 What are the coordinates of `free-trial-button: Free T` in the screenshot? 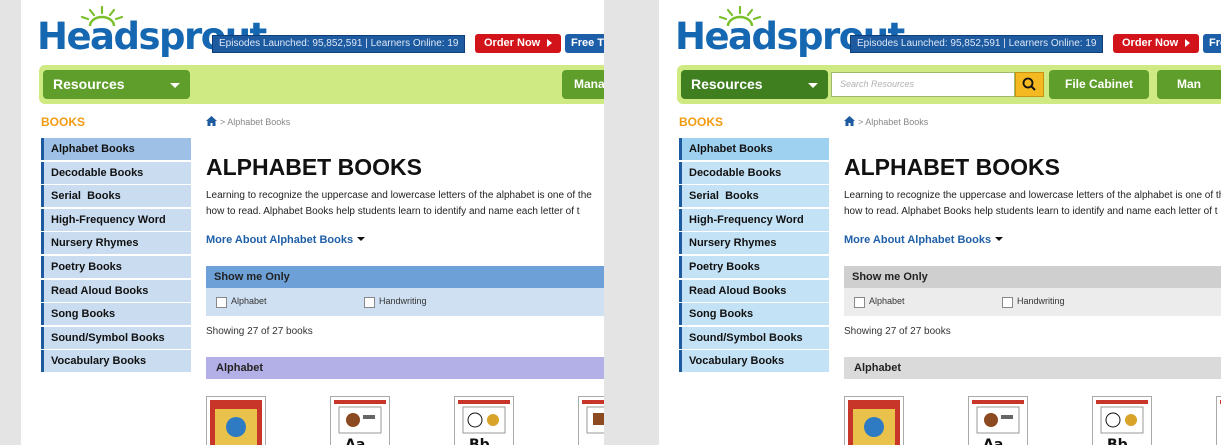 It's located at (584, 43).